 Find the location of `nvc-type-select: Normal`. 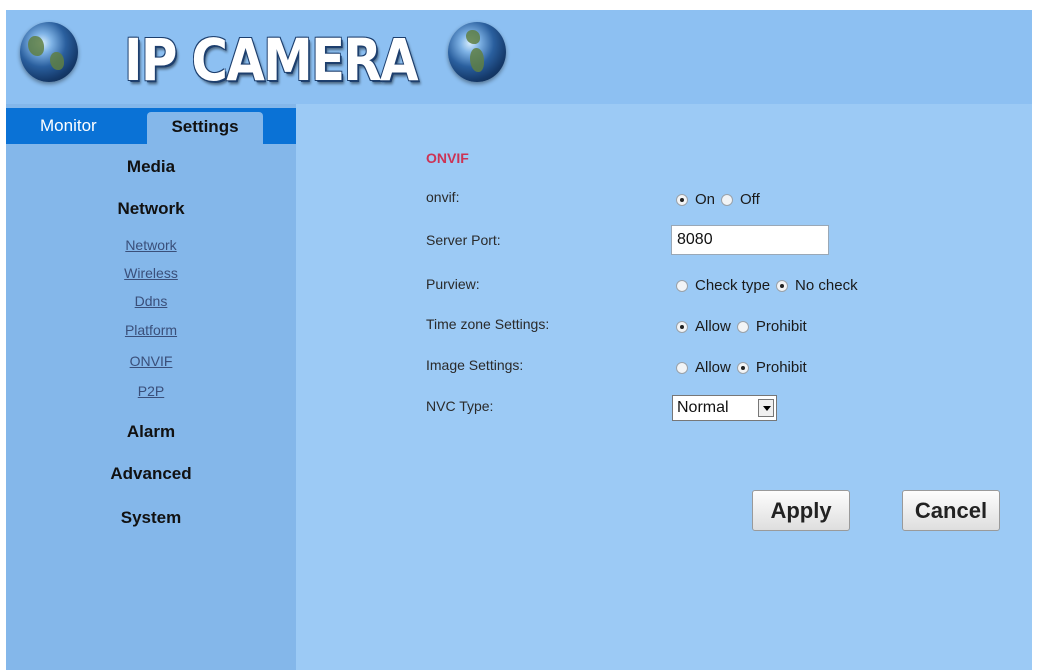

nvc-type-select: Normal is located at coordinates (724, 408).